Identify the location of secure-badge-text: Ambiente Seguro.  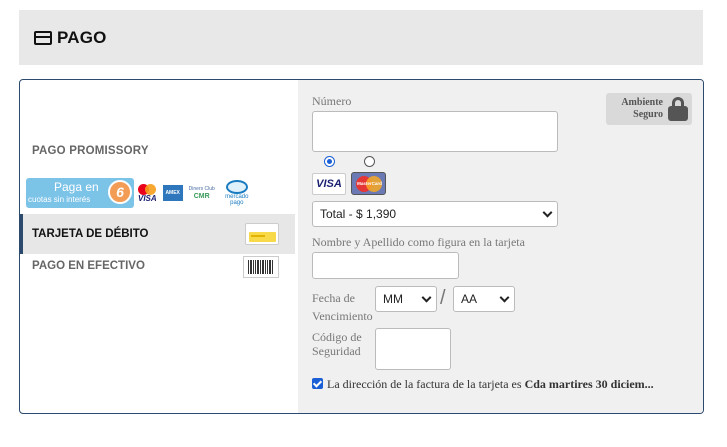
(642, 108).